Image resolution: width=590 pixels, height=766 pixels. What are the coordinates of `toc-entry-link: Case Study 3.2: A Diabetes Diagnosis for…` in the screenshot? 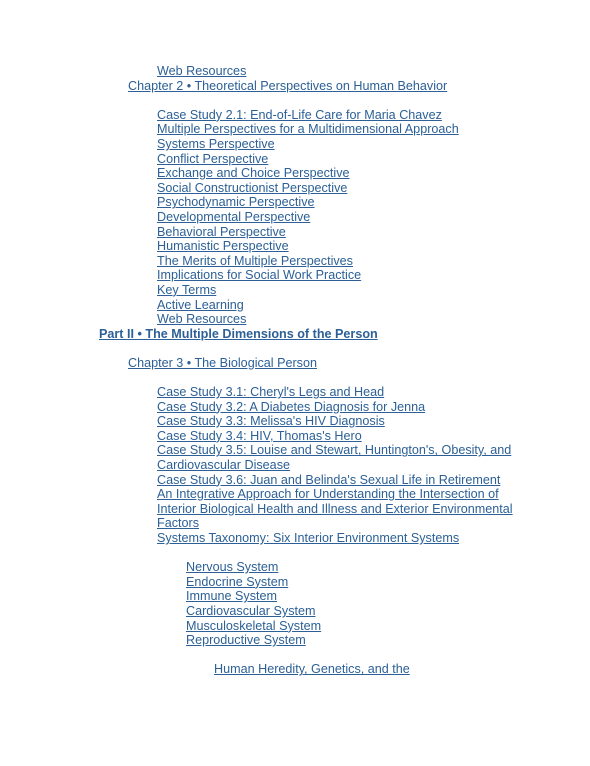 It's located at (335, 407).